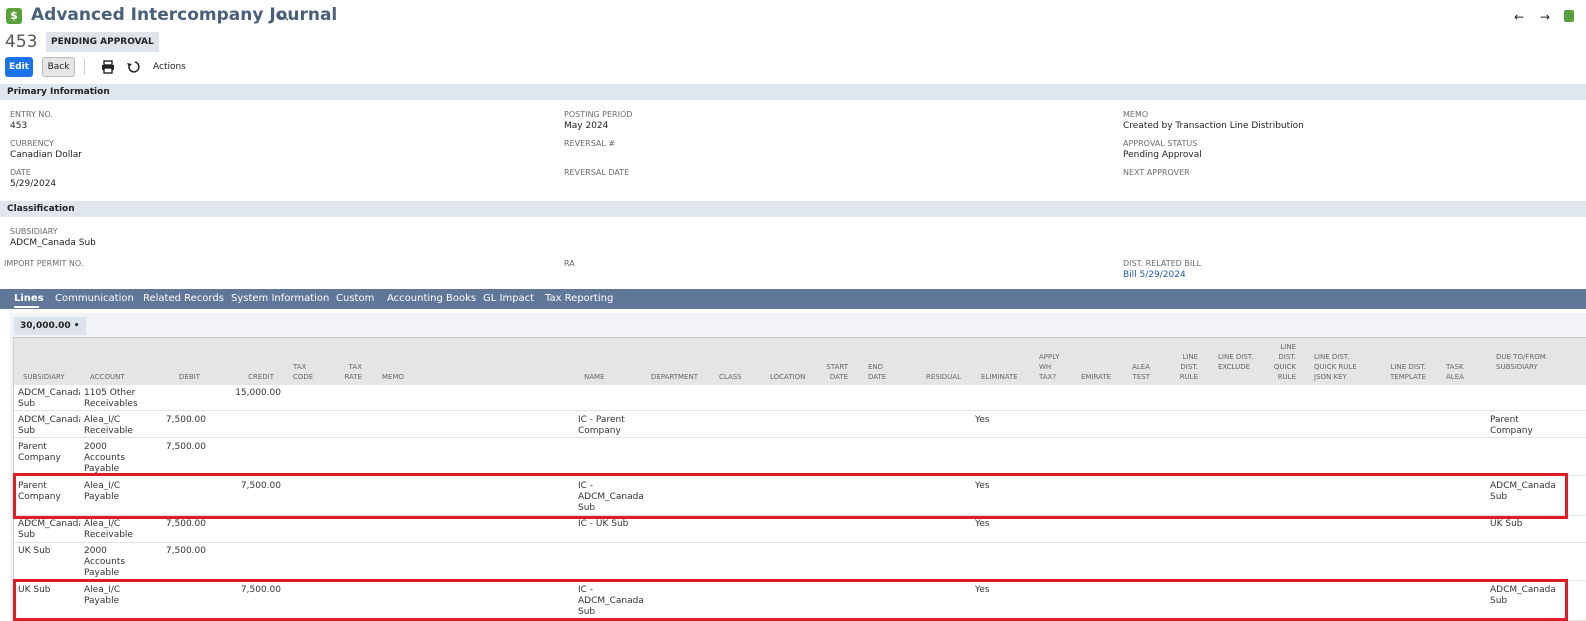 The image size is (1586, 621). Describe the element at coordinates (1524, 362) in the screenshot. I see `col-due-to-from-subsidiary: DUE TO/FROM SUBSIDIARY` at that location.